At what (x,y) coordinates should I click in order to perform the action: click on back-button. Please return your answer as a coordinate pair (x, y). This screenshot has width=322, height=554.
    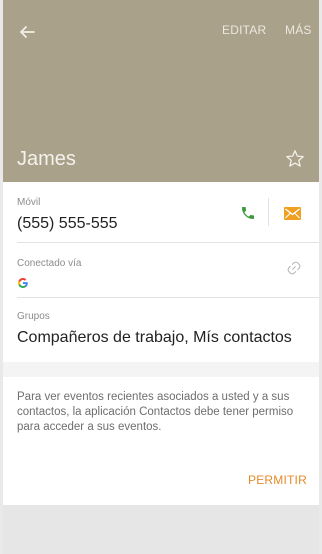
    Looking at the image, I should click on (27, 32).